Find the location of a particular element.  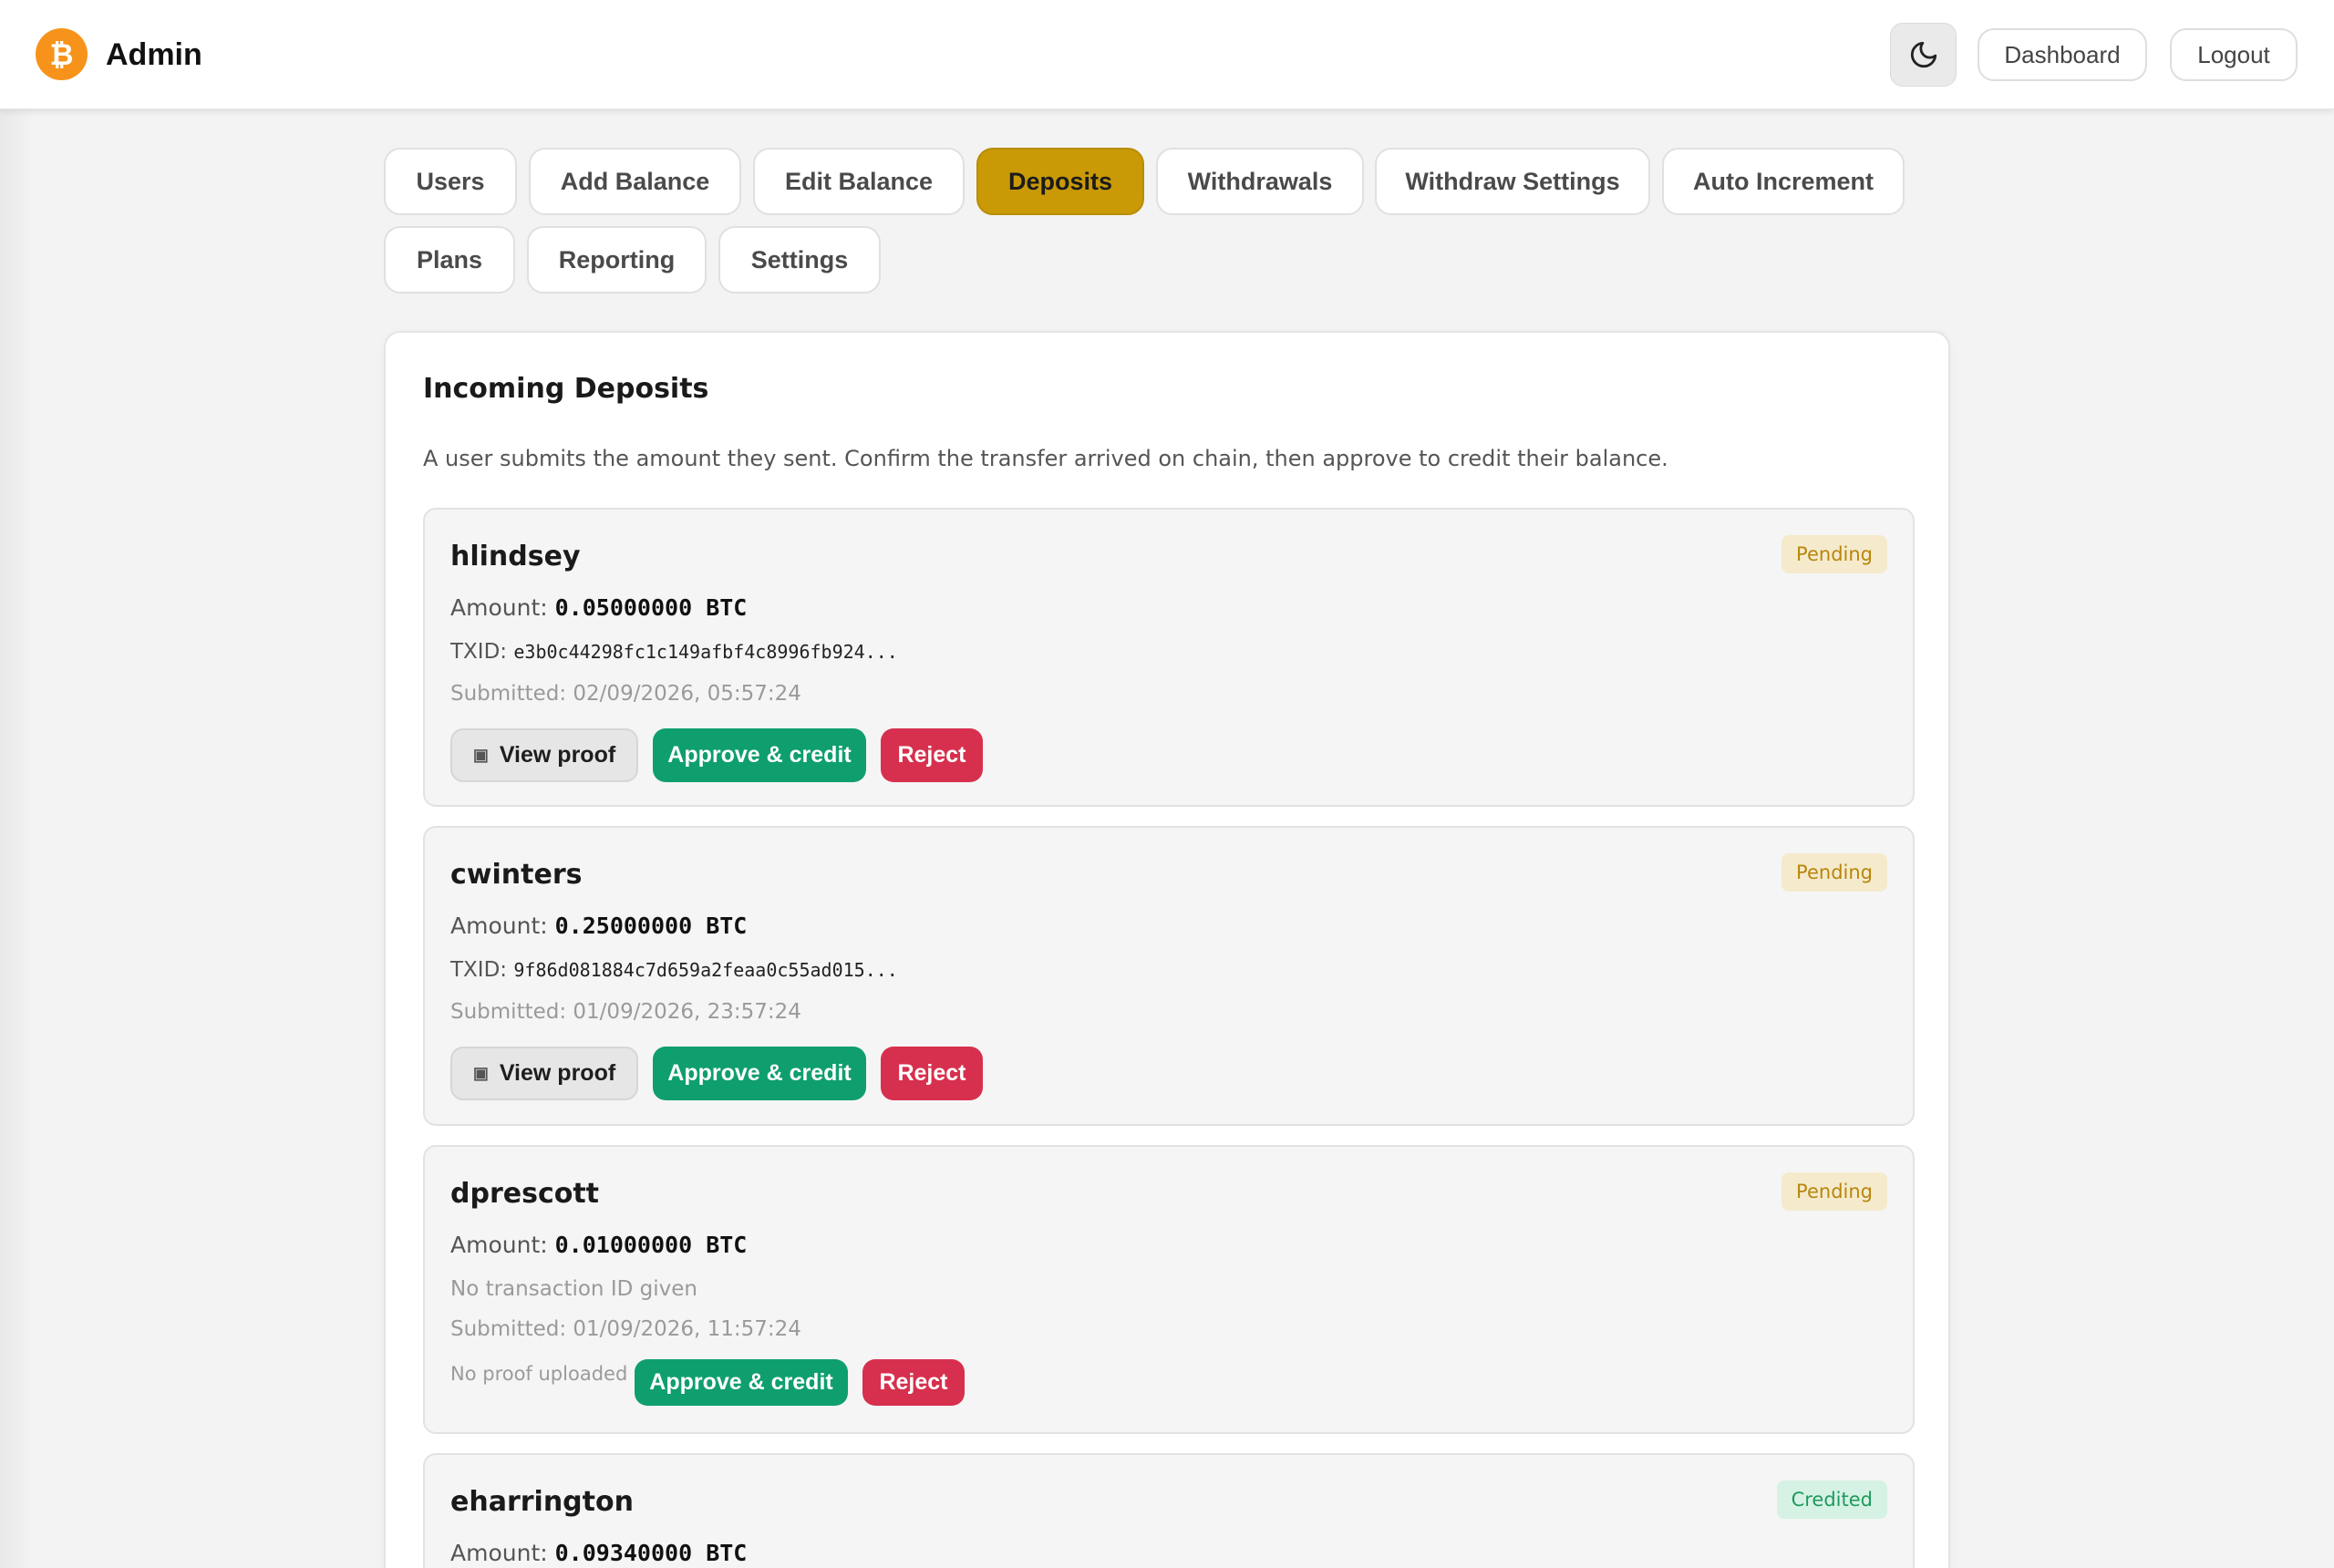

bitcoin-logo-icon: ₿ is located at coordinates (62, 54).